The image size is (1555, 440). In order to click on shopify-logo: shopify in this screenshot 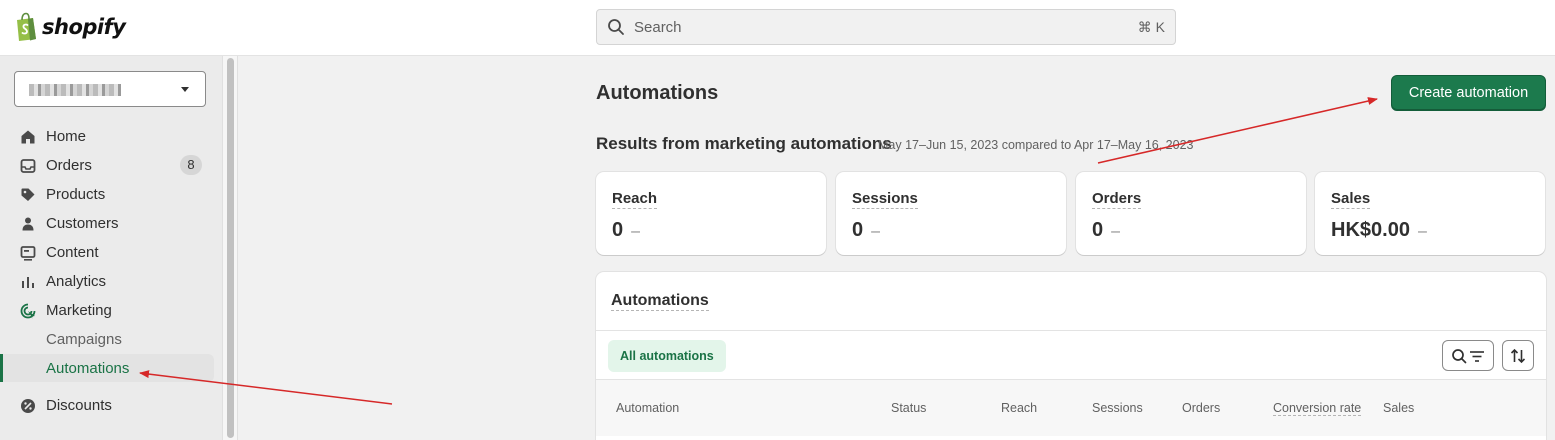, I will do `click(70, 27)`.